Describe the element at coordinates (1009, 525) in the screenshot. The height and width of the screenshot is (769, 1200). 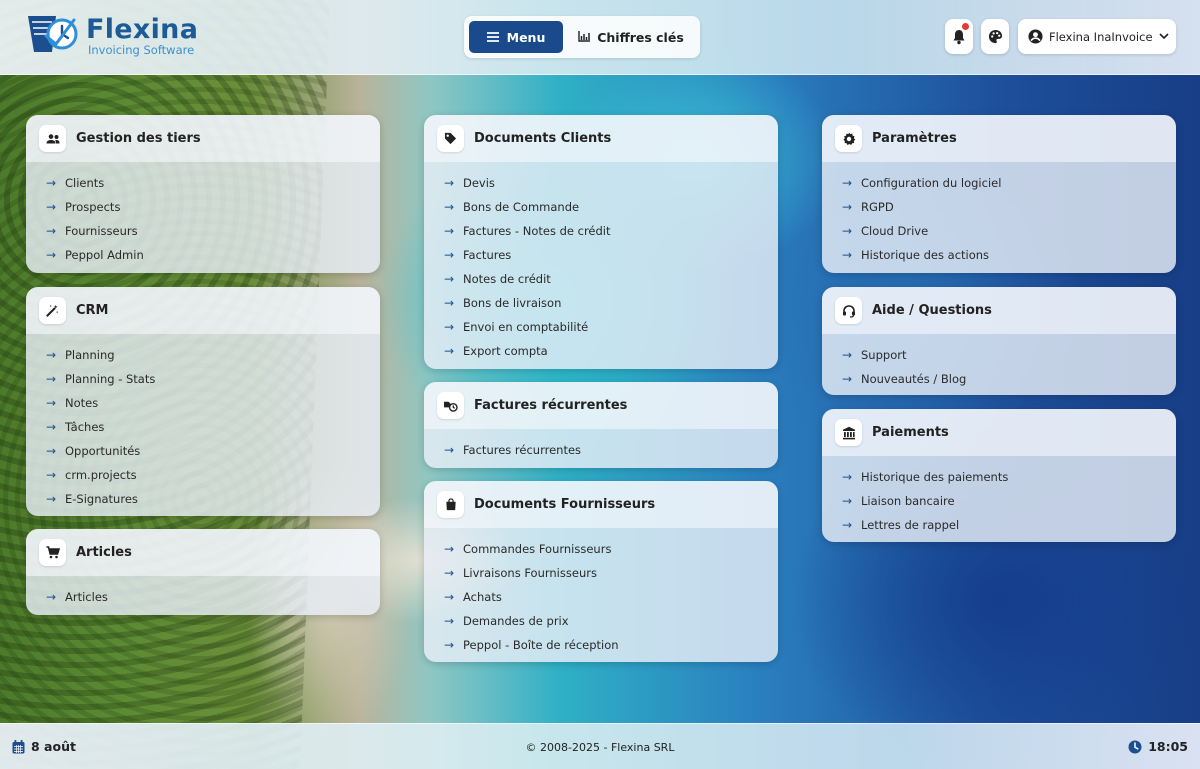
I see `list-item: → Lettres de rappel` at that location.